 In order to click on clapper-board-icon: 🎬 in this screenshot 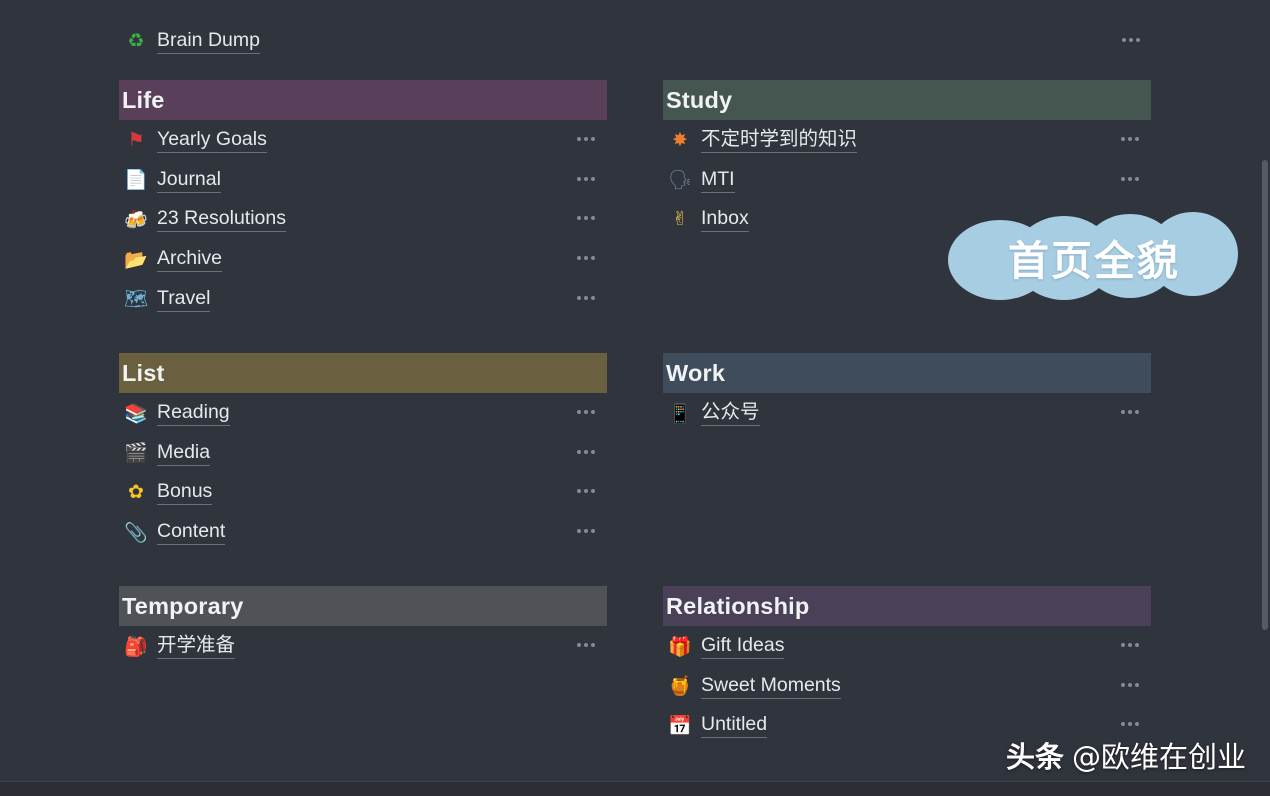, I will do `click(136, 453)`.